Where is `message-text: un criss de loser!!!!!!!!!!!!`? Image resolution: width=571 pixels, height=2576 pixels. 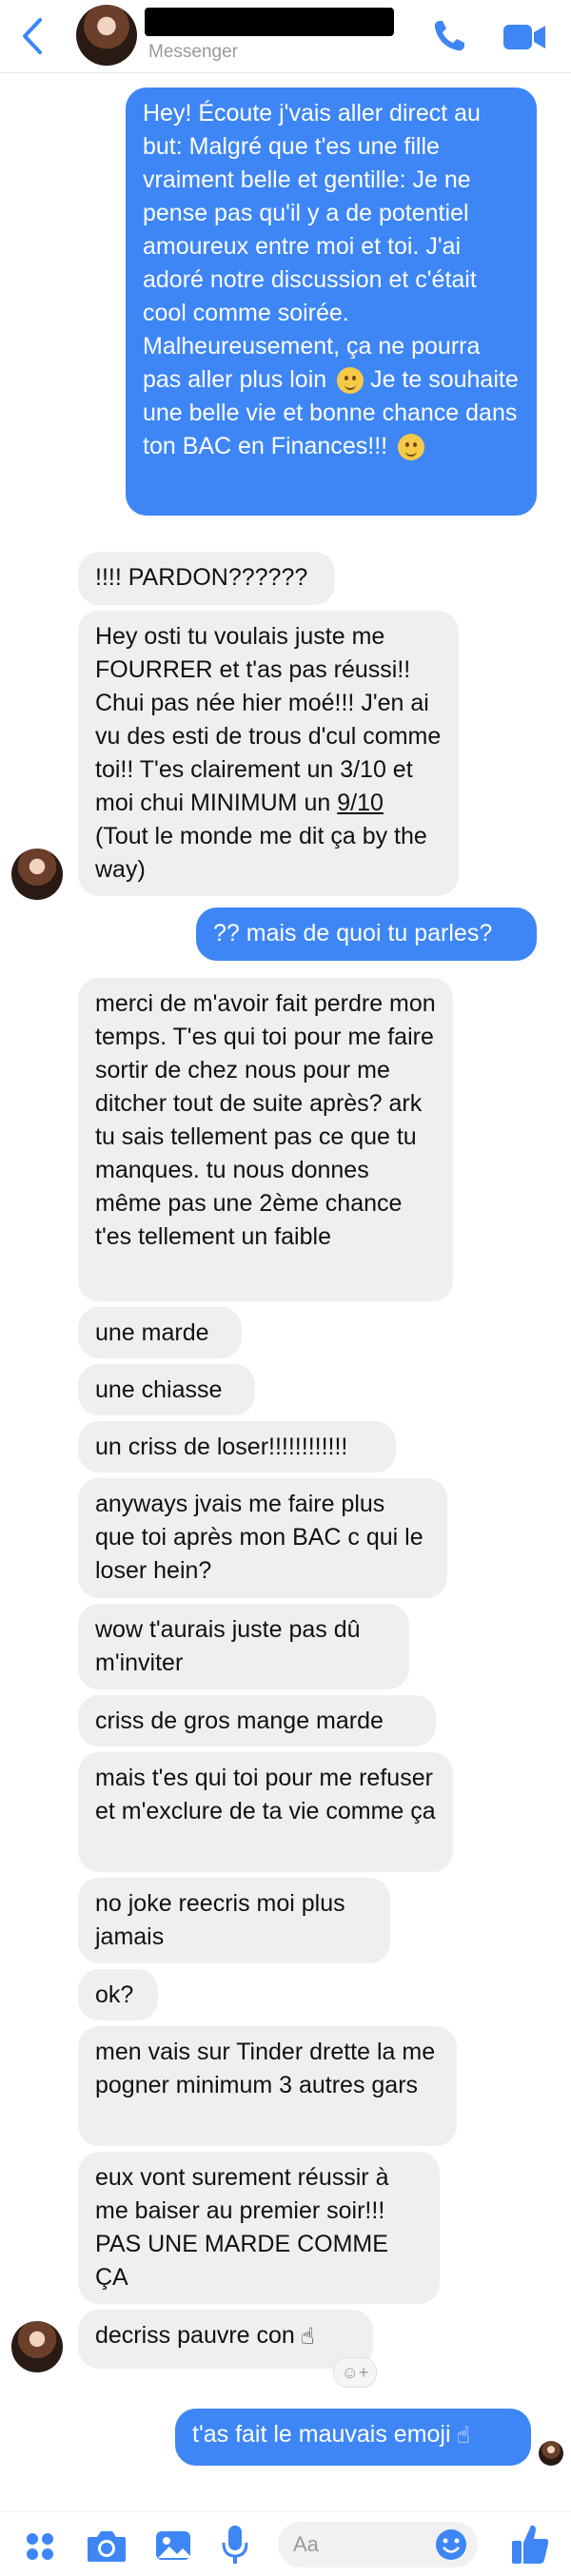 message-text: un criss de loser!!!!!!!!!!!! is located at coordinates (221, 1447).